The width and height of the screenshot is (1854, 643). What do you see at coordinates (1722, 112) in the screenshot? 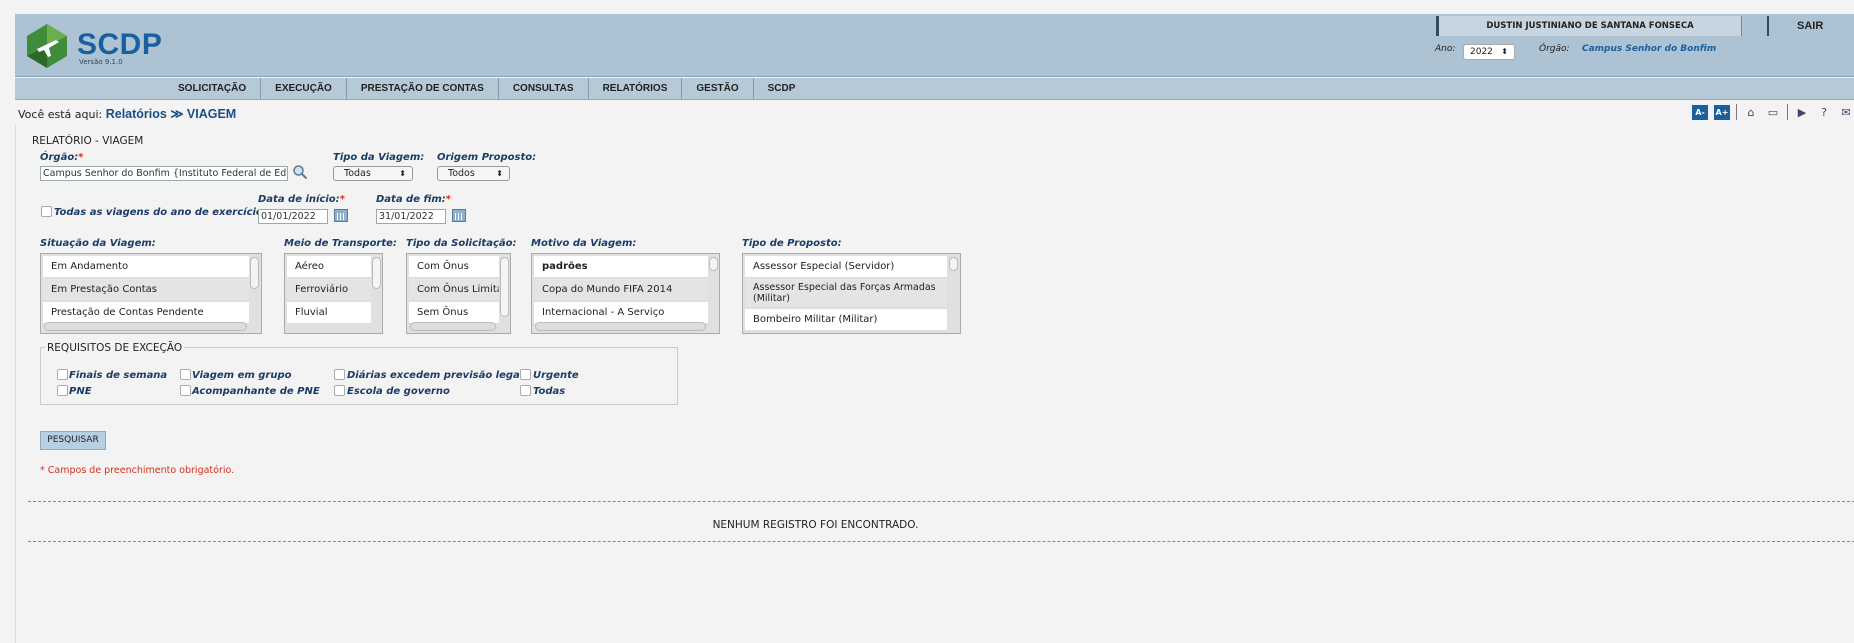
I see `font-increase-icon: A+` at bounding box center [1722, 112].